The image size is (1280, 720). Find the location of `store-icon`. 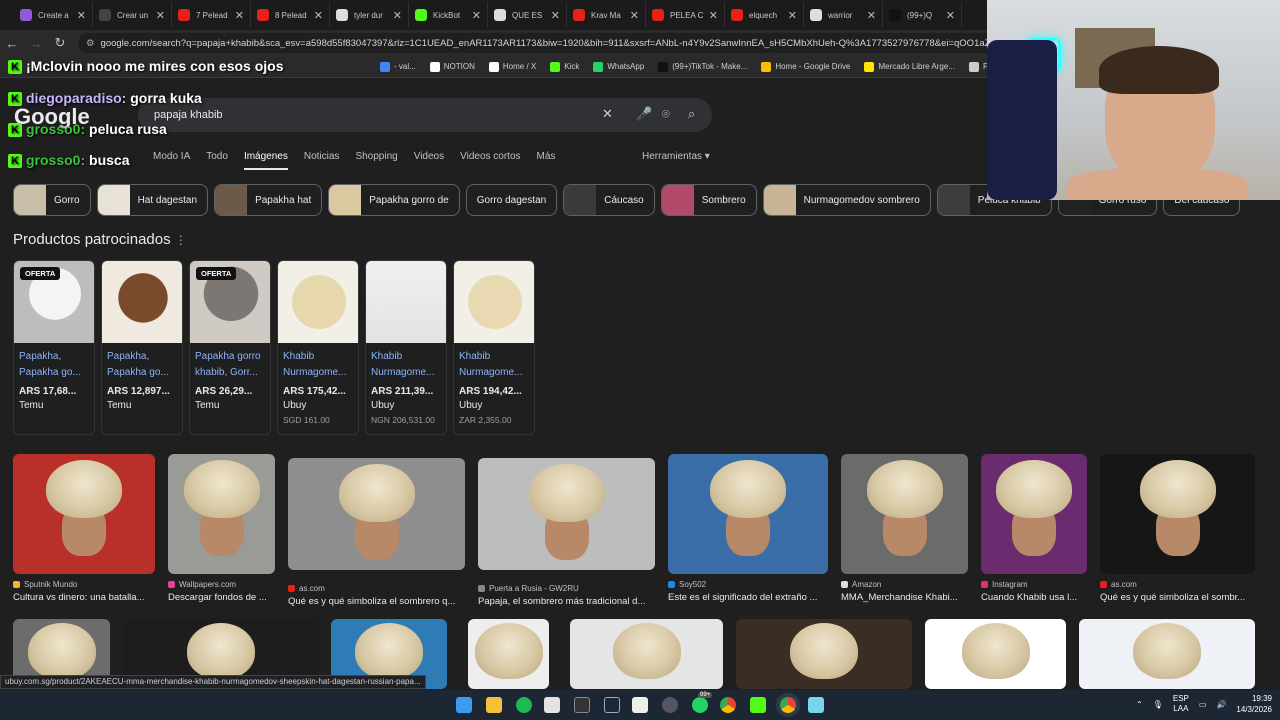

store-icon is located at coordinates (552, 705).